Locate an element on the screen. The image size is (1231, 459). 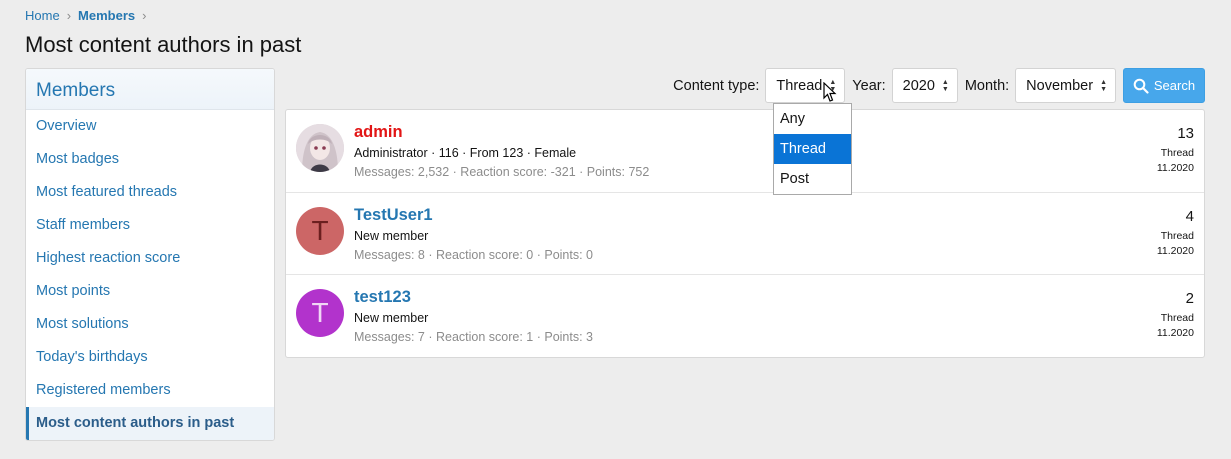
sidebar-item-most-content-authors: Most content authors in past is located at coordinates (150, 423).